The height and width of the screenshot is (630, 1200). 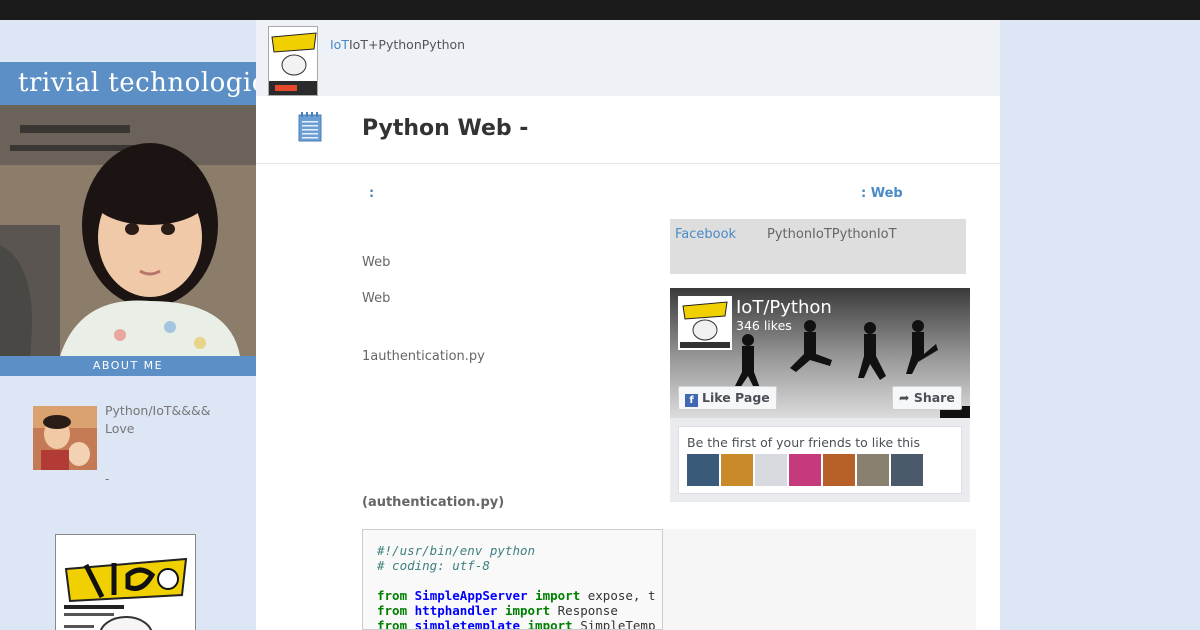 What do you see at coordinates (445, 128) in the screenshot?
I see `post-title: Python Web -` at bounding box center [445, 128].